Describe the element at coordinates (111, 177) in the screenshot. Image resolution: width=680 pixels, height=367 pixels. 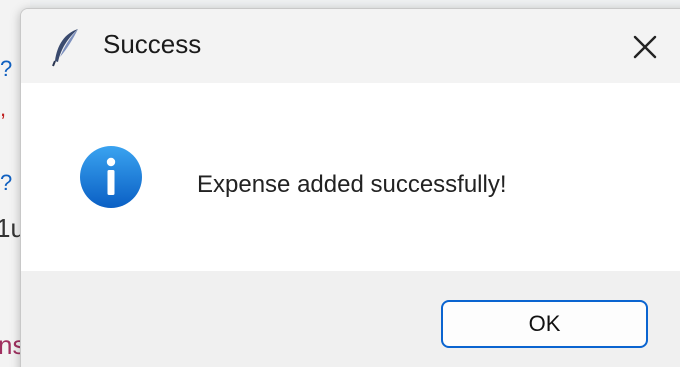
I see `info-icon` at that location.